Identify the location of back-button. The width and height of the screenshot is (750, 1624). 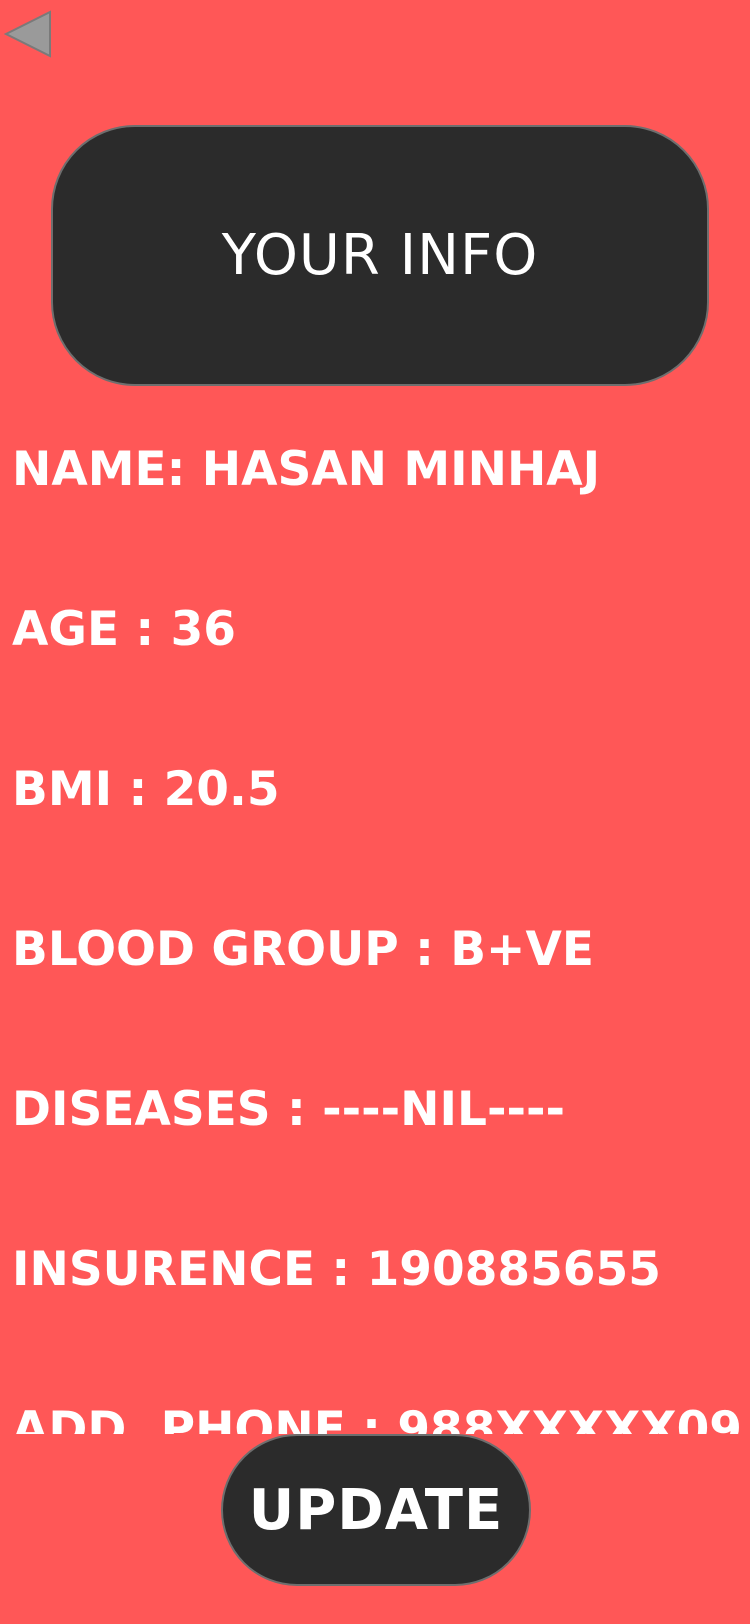
(27, 34).